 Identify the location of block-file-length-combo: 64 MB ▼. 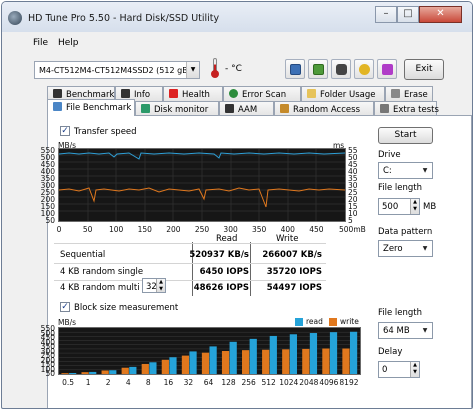
(405, 330).